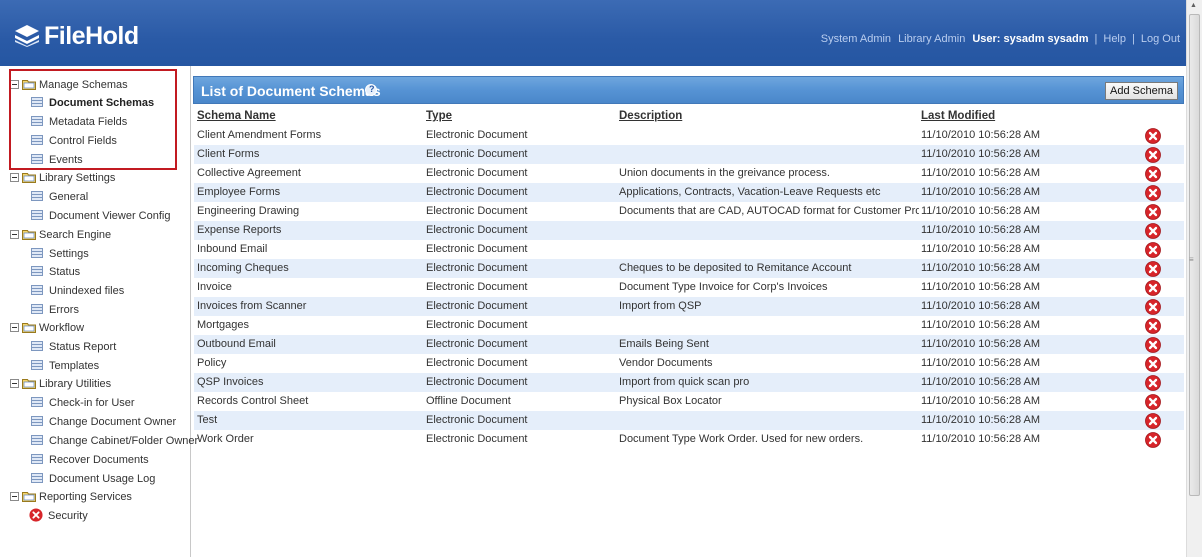  I want to click on cell-schema-name: Policy, so click(309, 363).